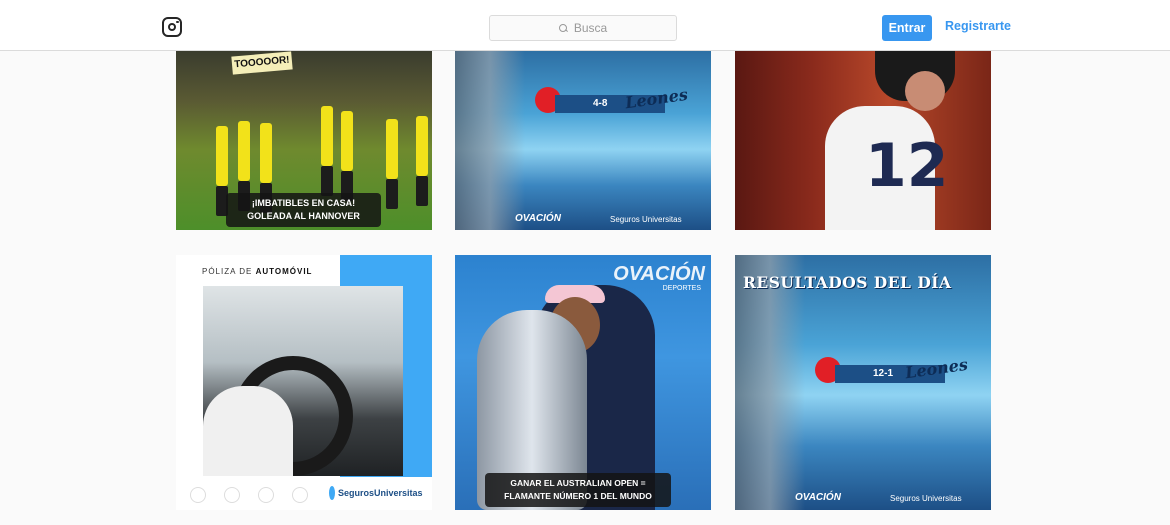 This screenshot has width=1170, height=525. What do you see at coordinates (578, 496) in the screenshot?
I see `caption-line: FLAMANTE NÚMERO 1 DEL MUNDO` at bounding box center [578, 496].